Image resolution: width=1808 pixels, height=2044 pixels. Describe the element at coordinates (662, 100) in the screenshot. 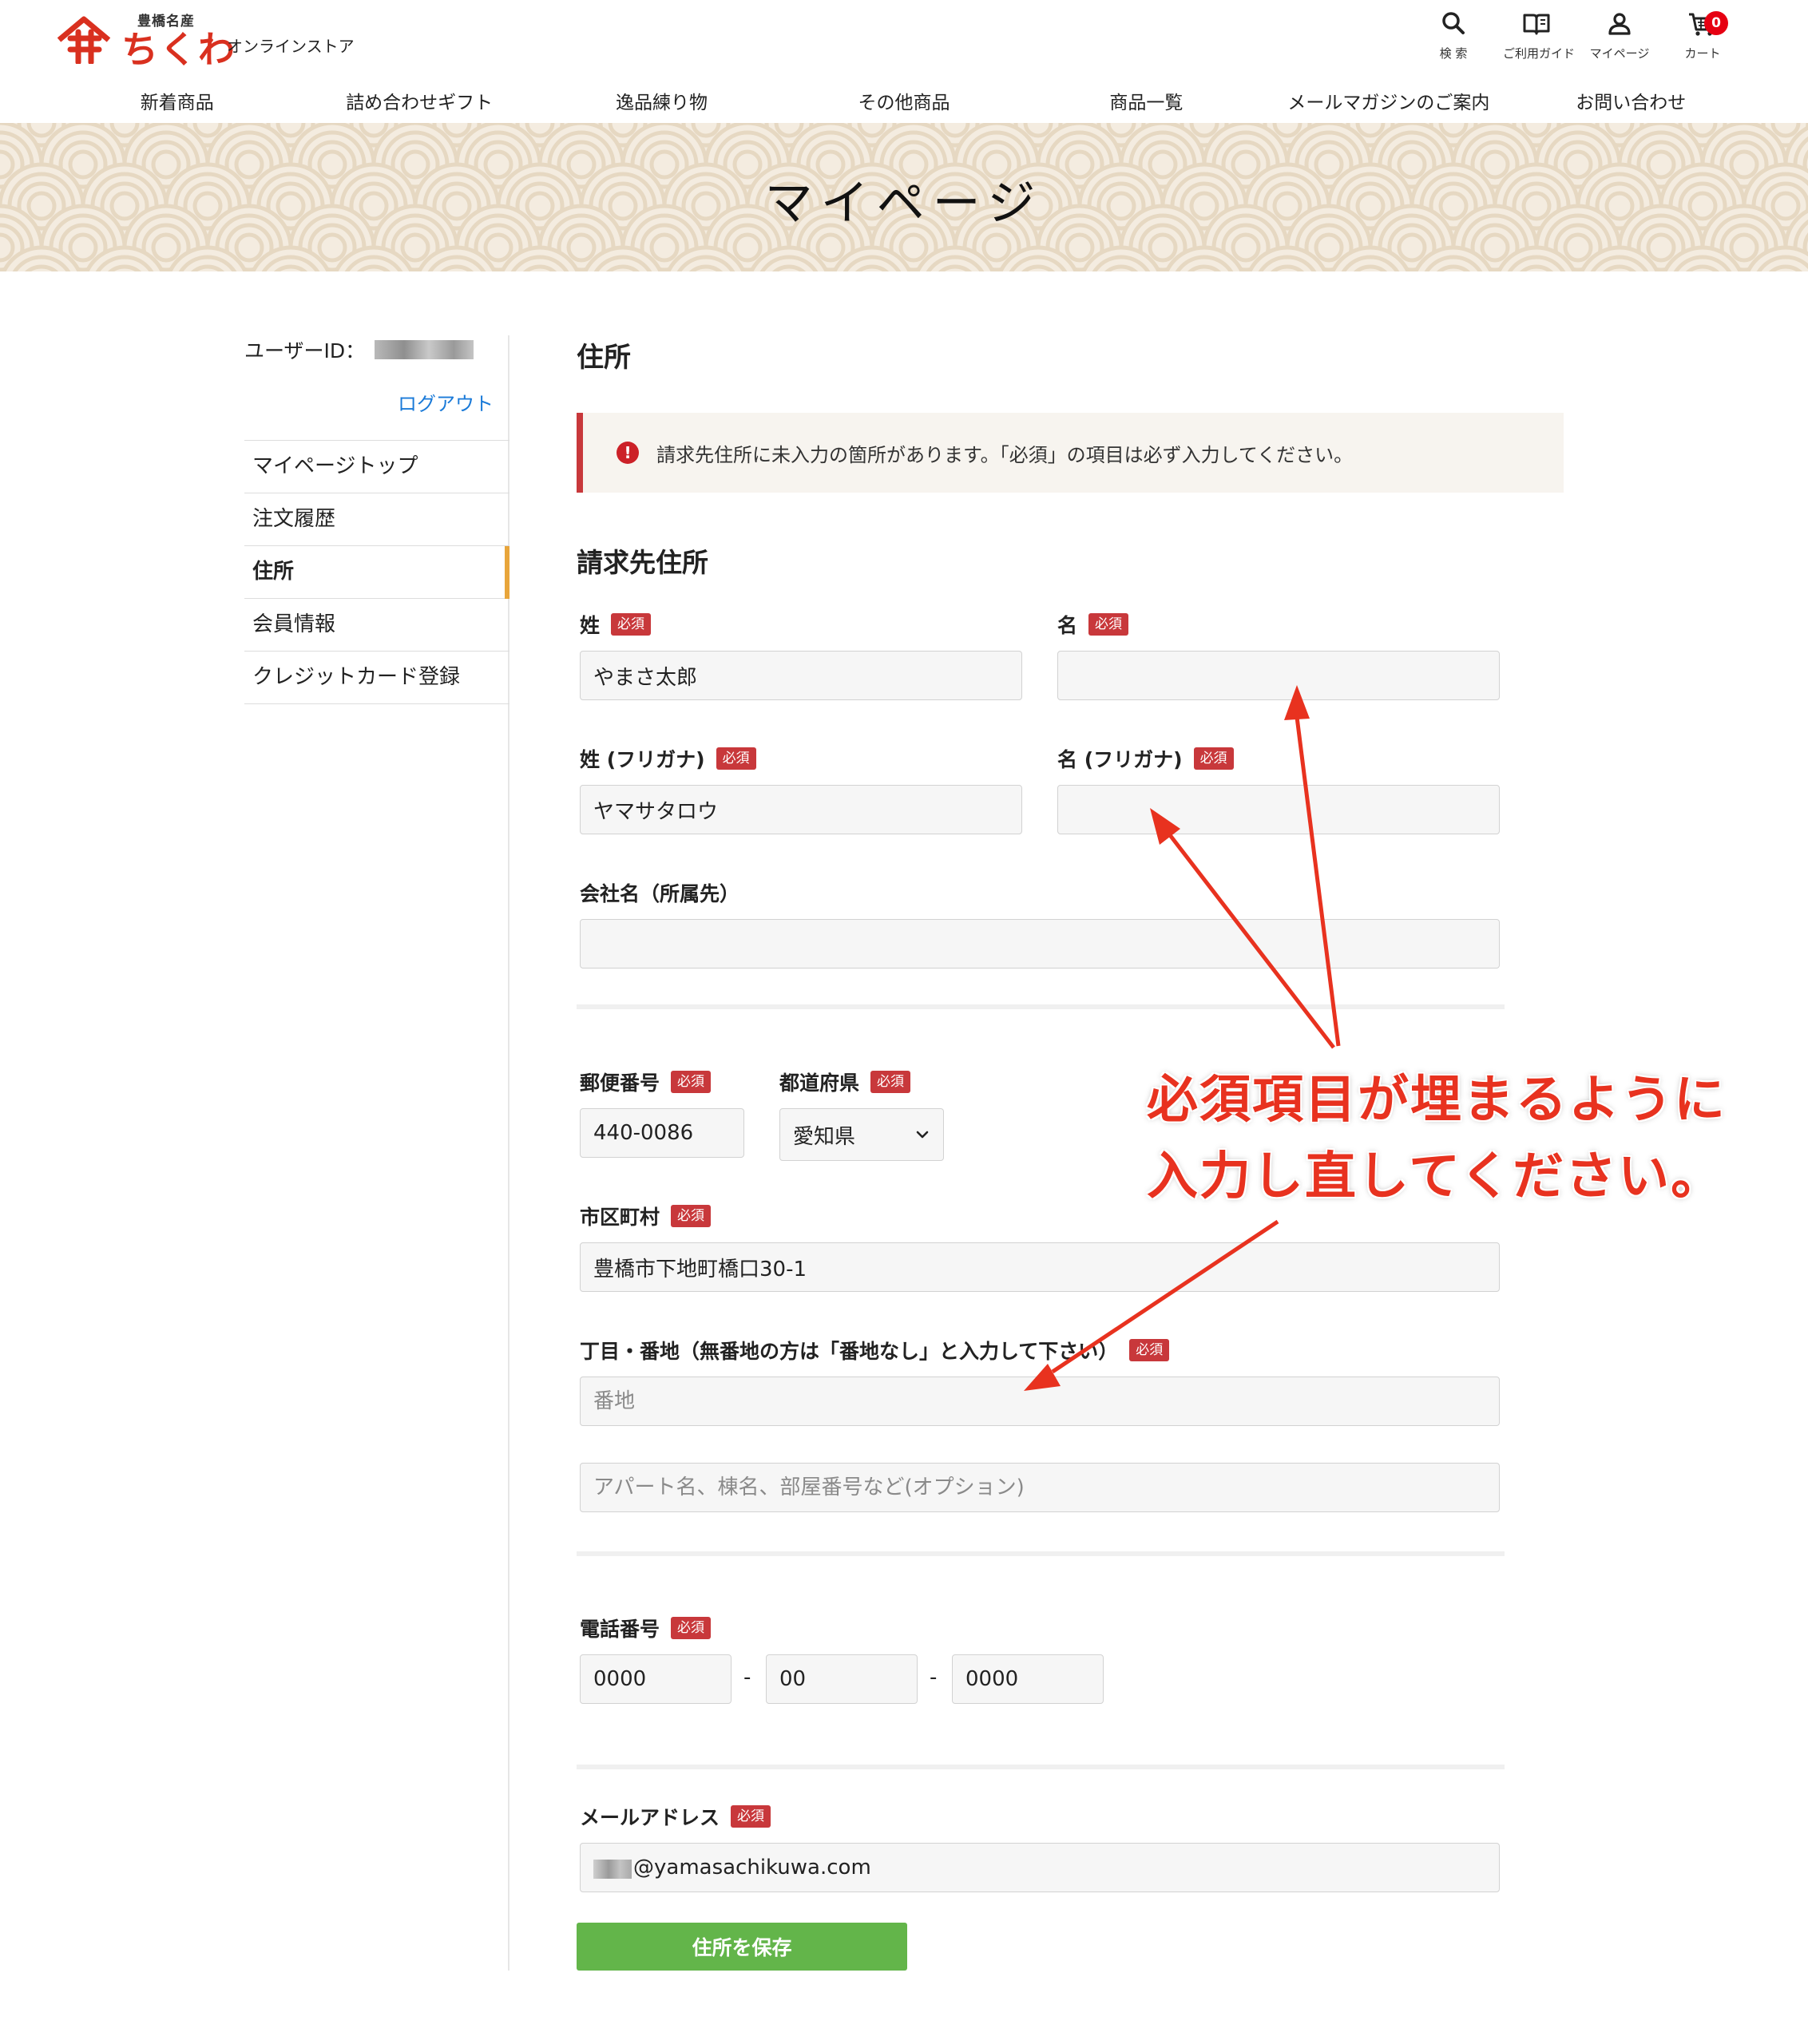

I see `nav-premium-nerimono: 逸品練り物` at that location.